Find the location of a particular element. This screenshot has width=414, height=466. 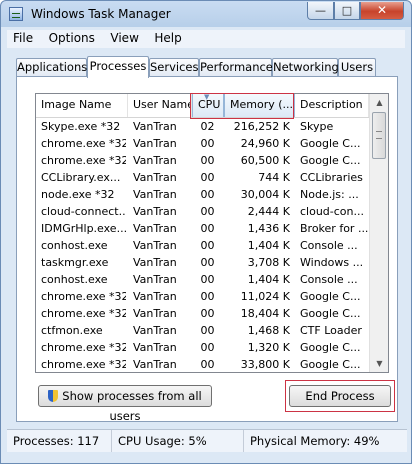

process-memory-cell: 3,708 K is located at coordinates (268, 262).